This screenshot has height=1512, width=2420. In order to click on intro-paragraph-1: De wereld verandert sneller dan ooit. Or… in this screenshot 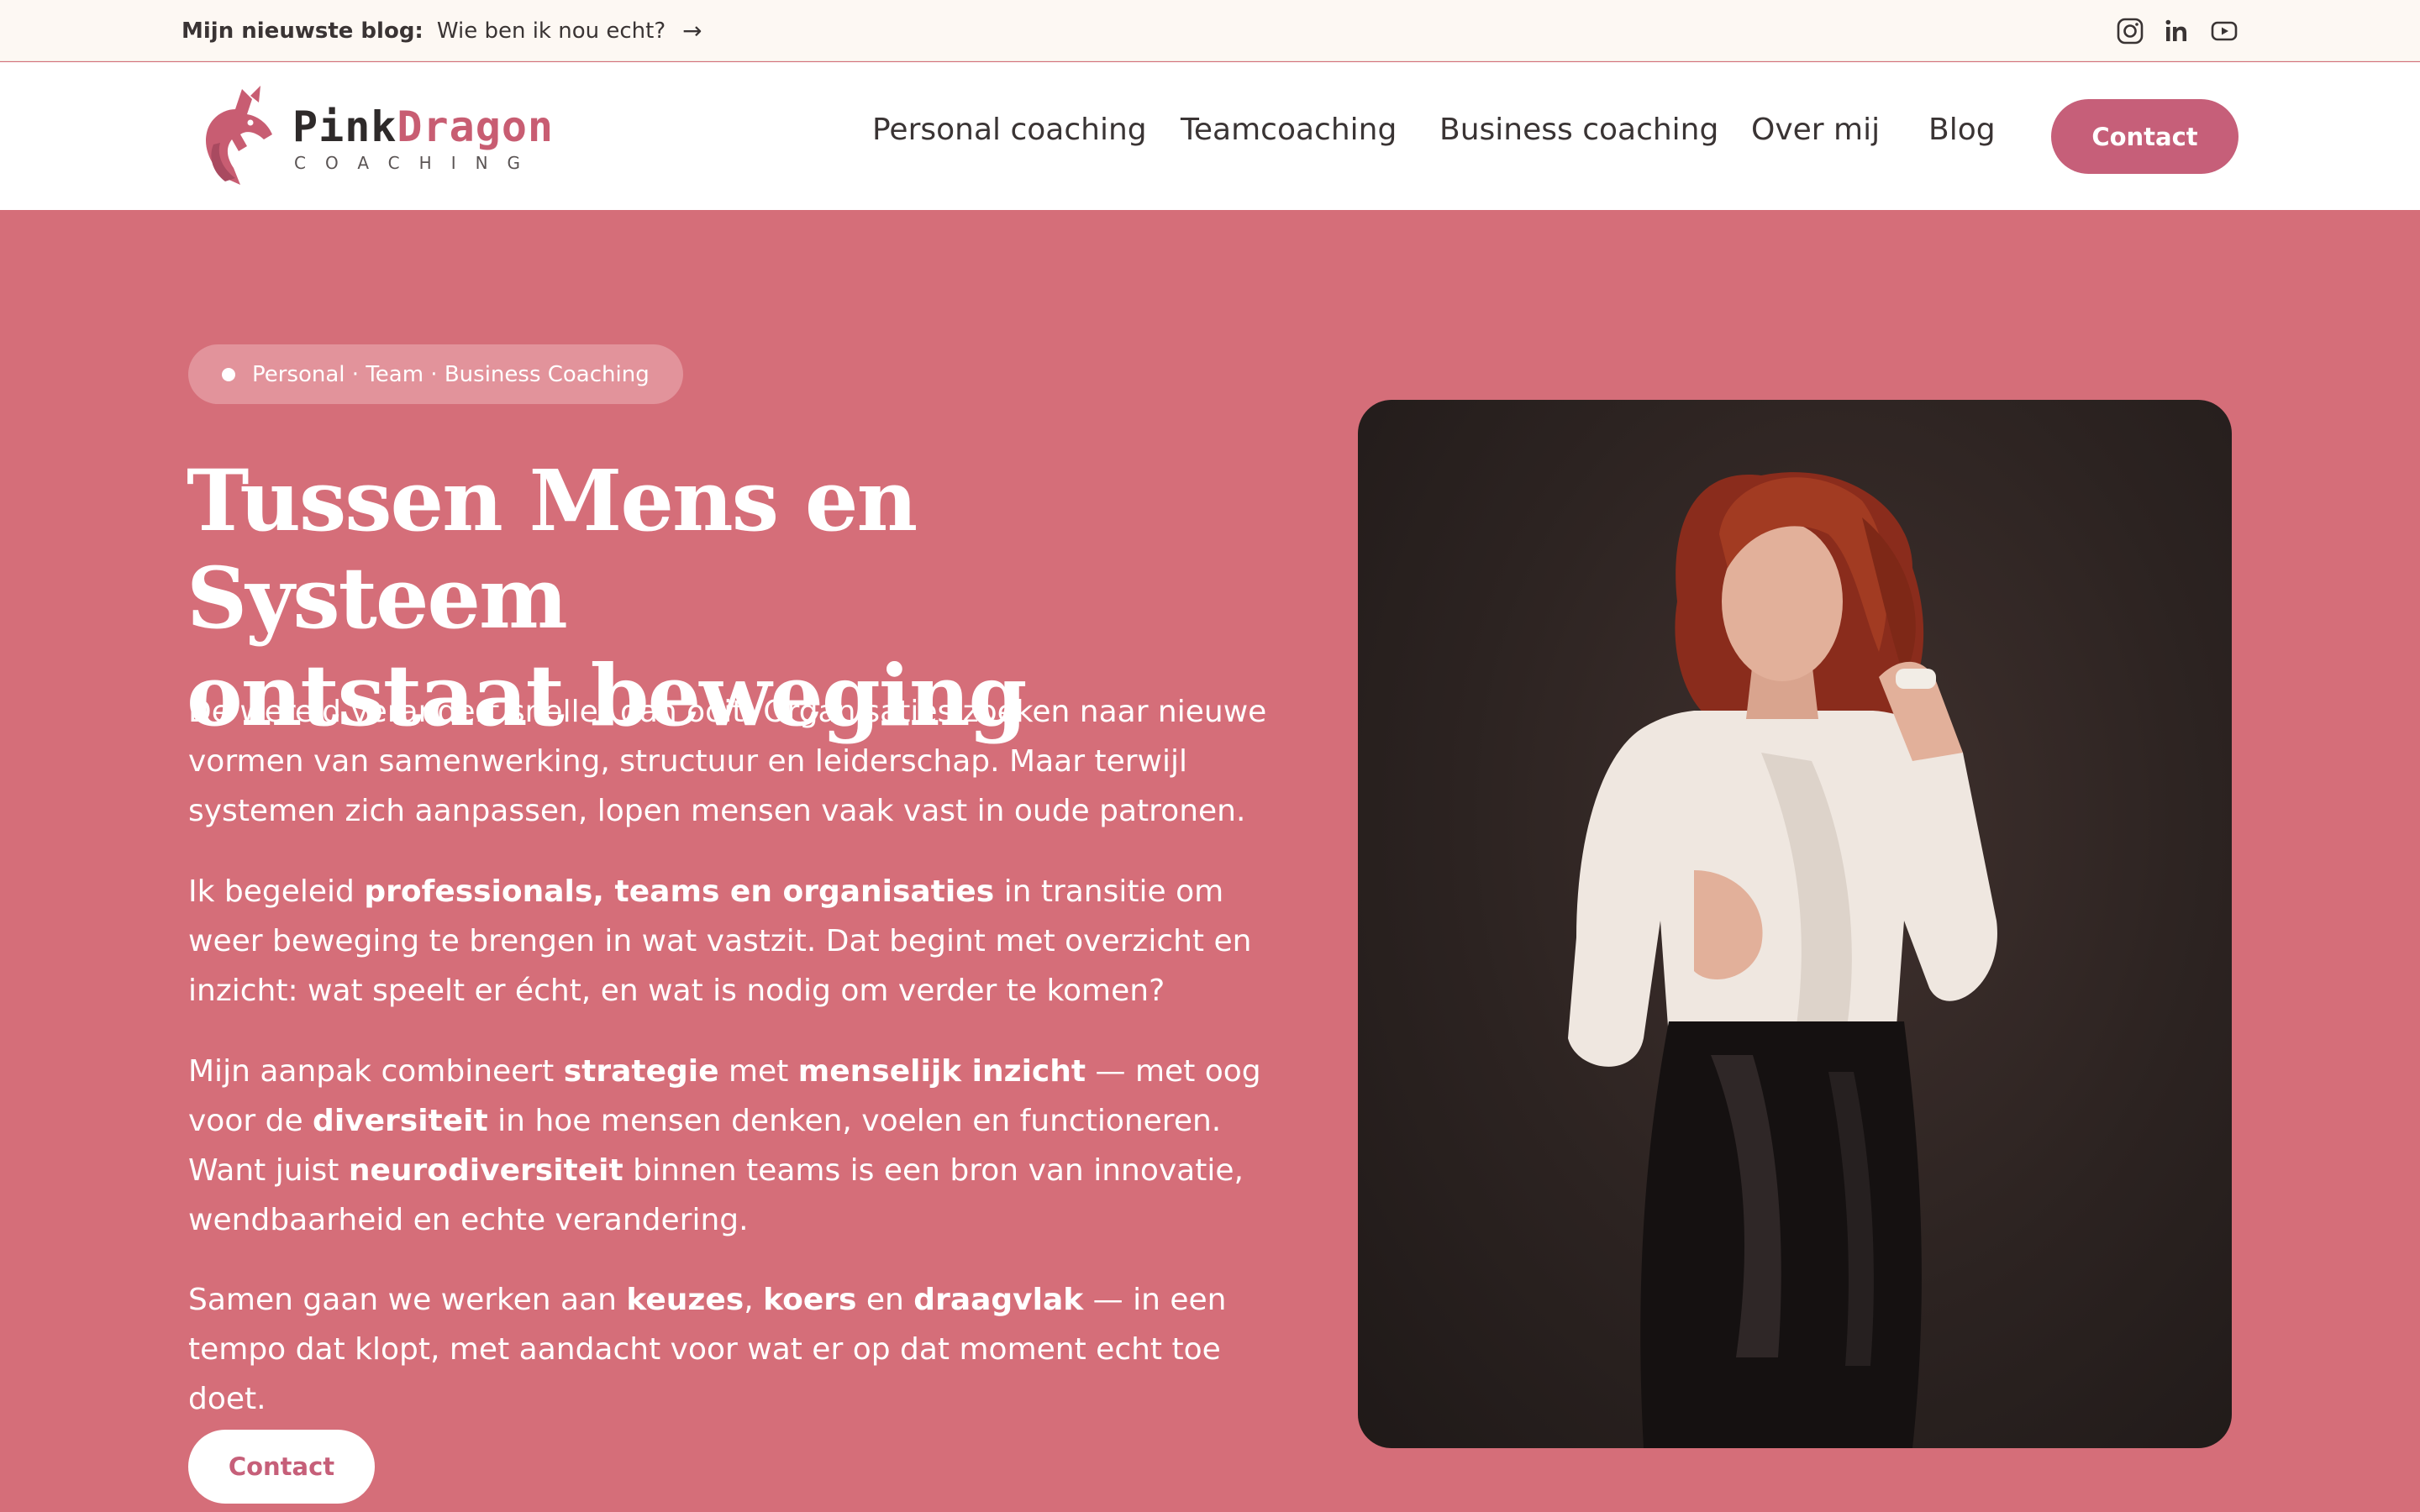, I will do `click(727, 761)`.